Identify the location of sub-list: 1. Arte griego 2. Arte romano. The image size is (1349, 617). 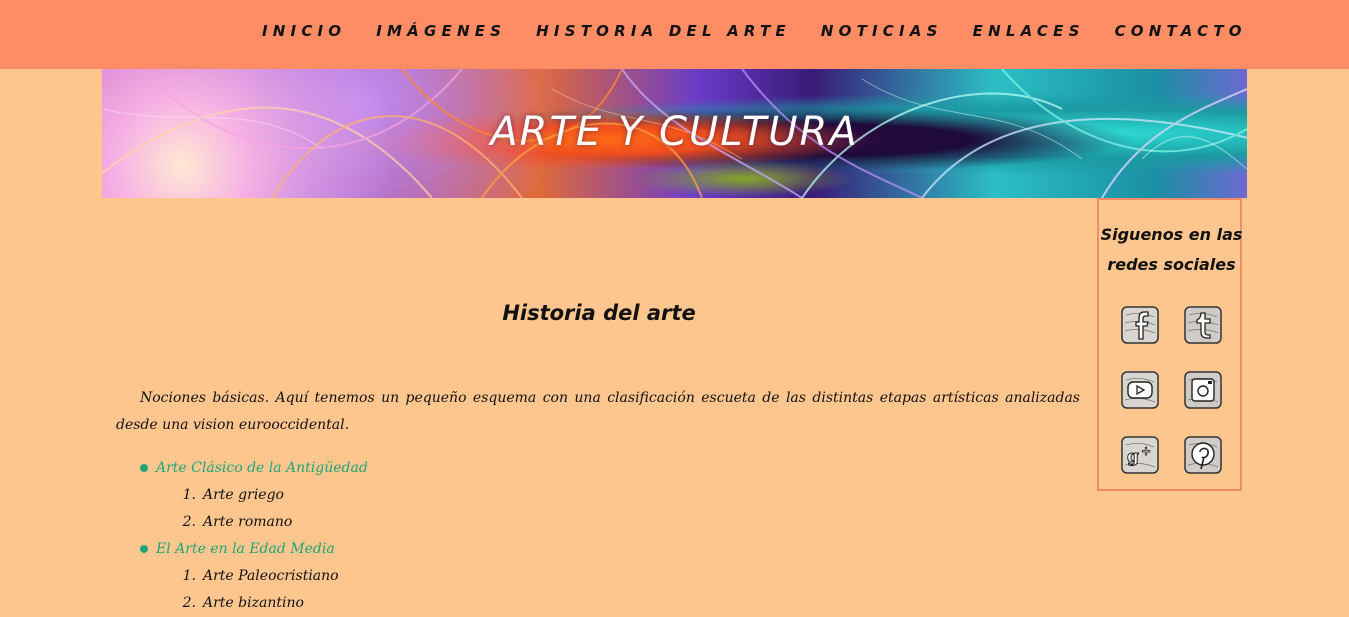
(254, 509).